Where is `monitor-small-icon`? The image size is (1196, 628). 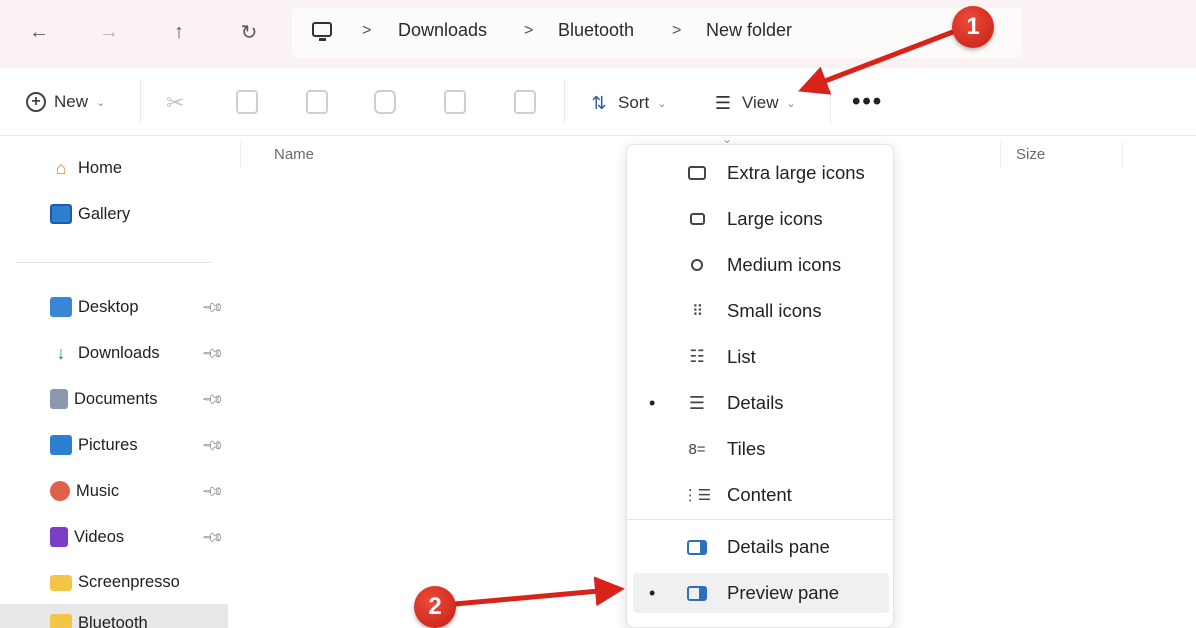
monitor-small-icon is located at coordinates (697, 219).